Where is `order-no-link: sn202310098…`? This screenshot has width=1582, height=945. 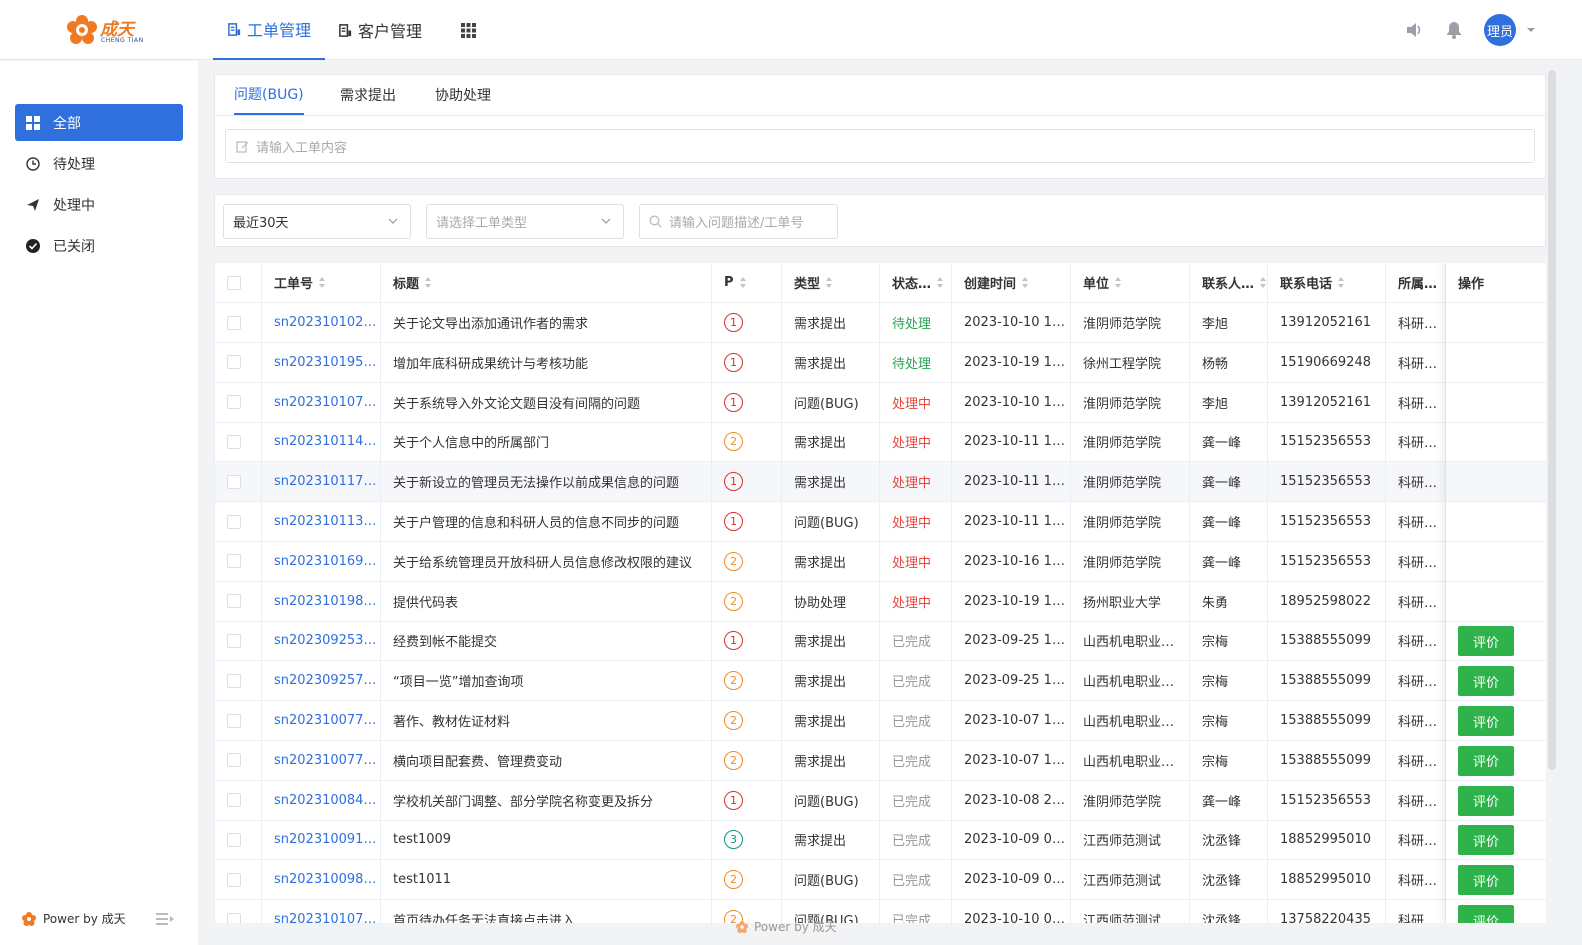 order-no-link: sn202310098… is located at coordinates (325, 879).